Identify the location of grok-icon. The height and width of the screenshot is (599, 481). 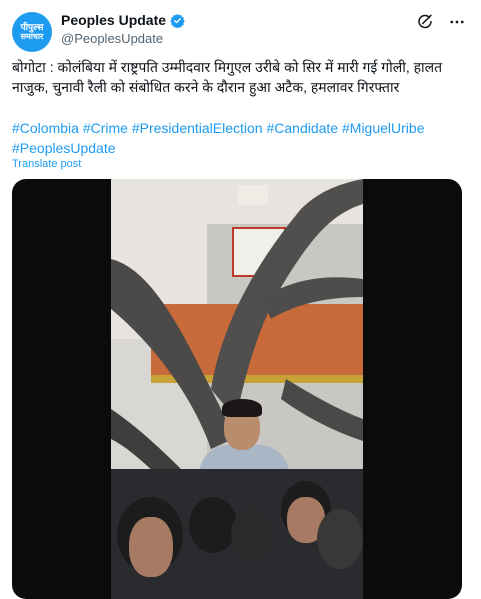
(425, 22).